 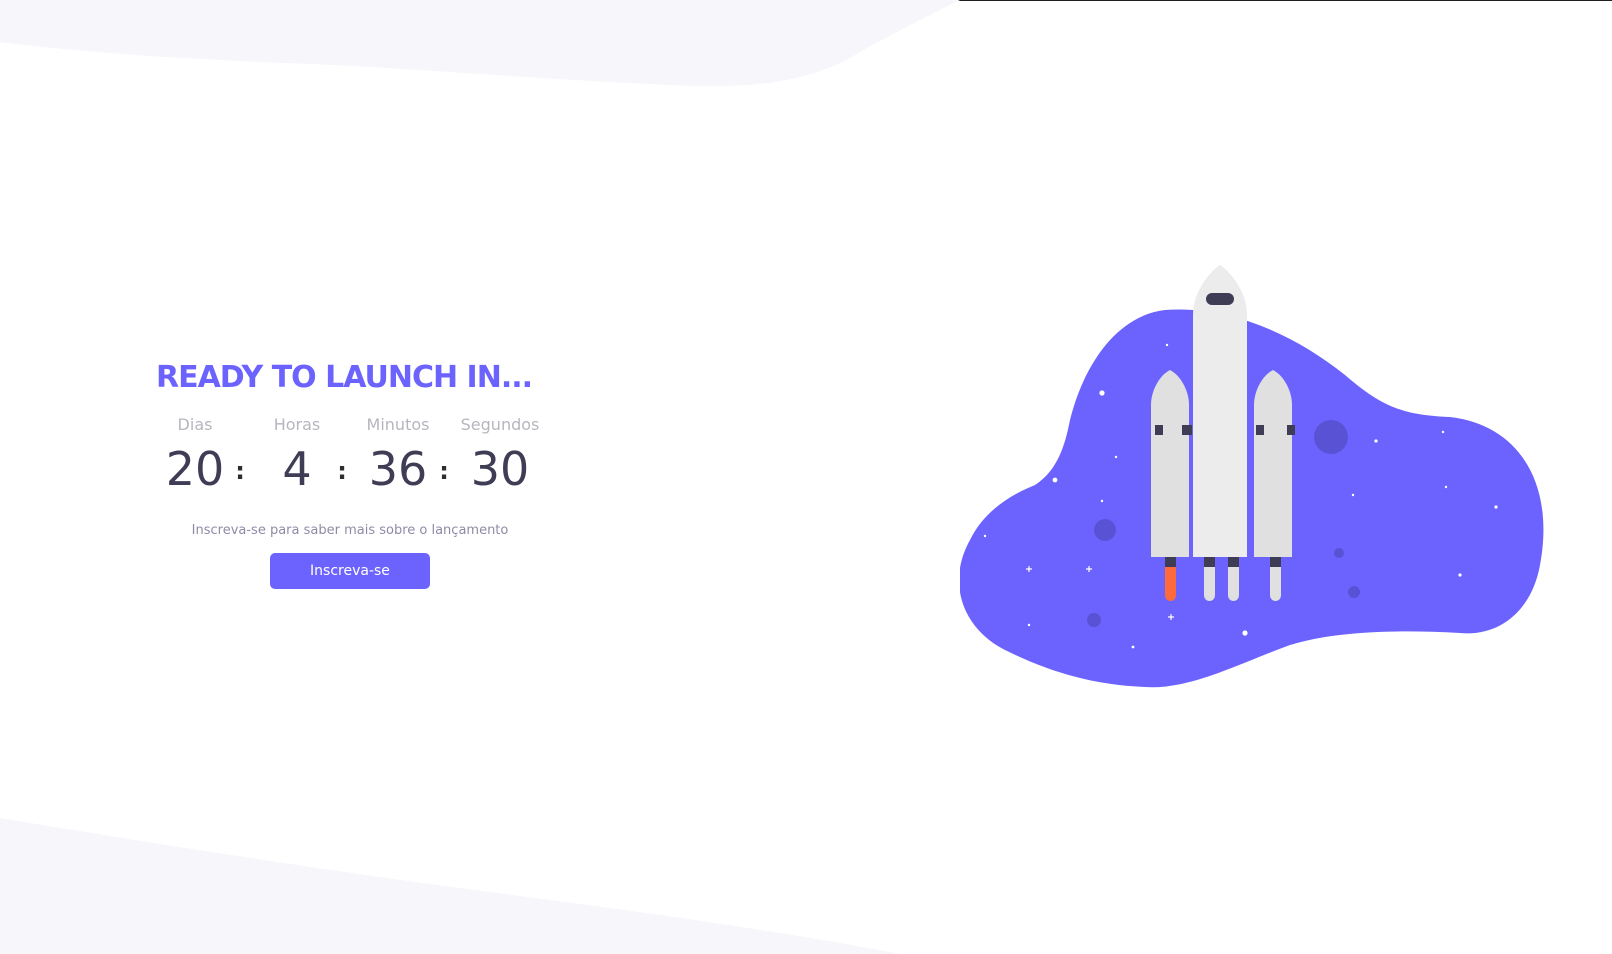 What do you see at coordinates (195, 469) in the screenshot?
I see `countdown-days-value: 20` at bounding box center [195, 469].